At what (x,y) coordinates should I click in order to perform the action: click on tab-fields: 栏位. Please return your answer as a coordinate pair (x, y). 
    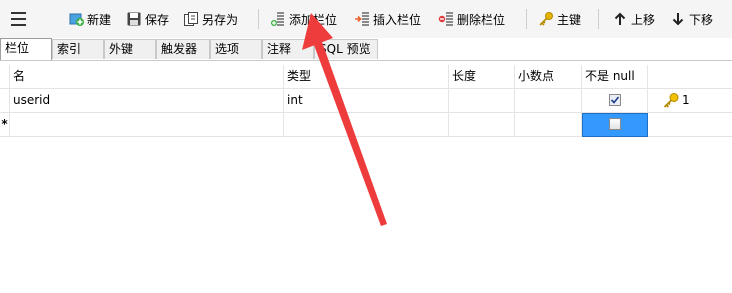
    Looking at the image, I should click on (26, 49).